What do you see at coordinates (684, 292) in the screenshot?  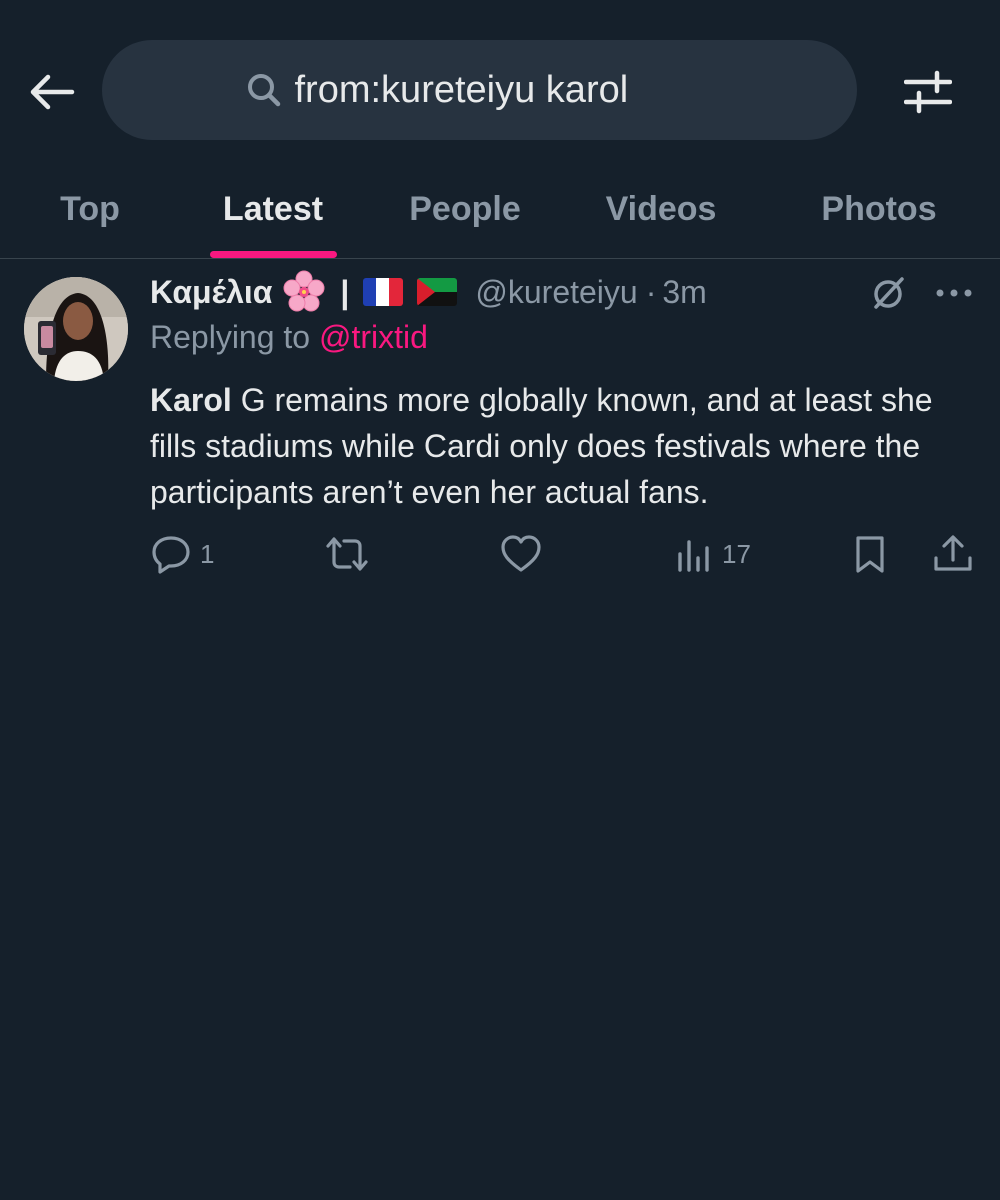 I see `tweet-time: 3m` at bounding box center [684, 292].